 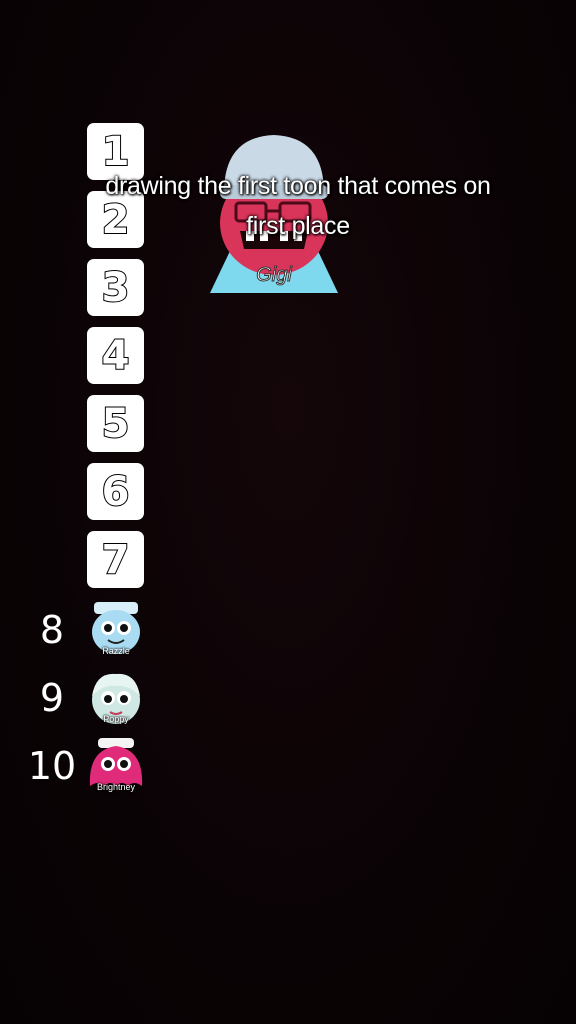 I want to click on rank-slot-3: 3, so click(x=115, y=287).